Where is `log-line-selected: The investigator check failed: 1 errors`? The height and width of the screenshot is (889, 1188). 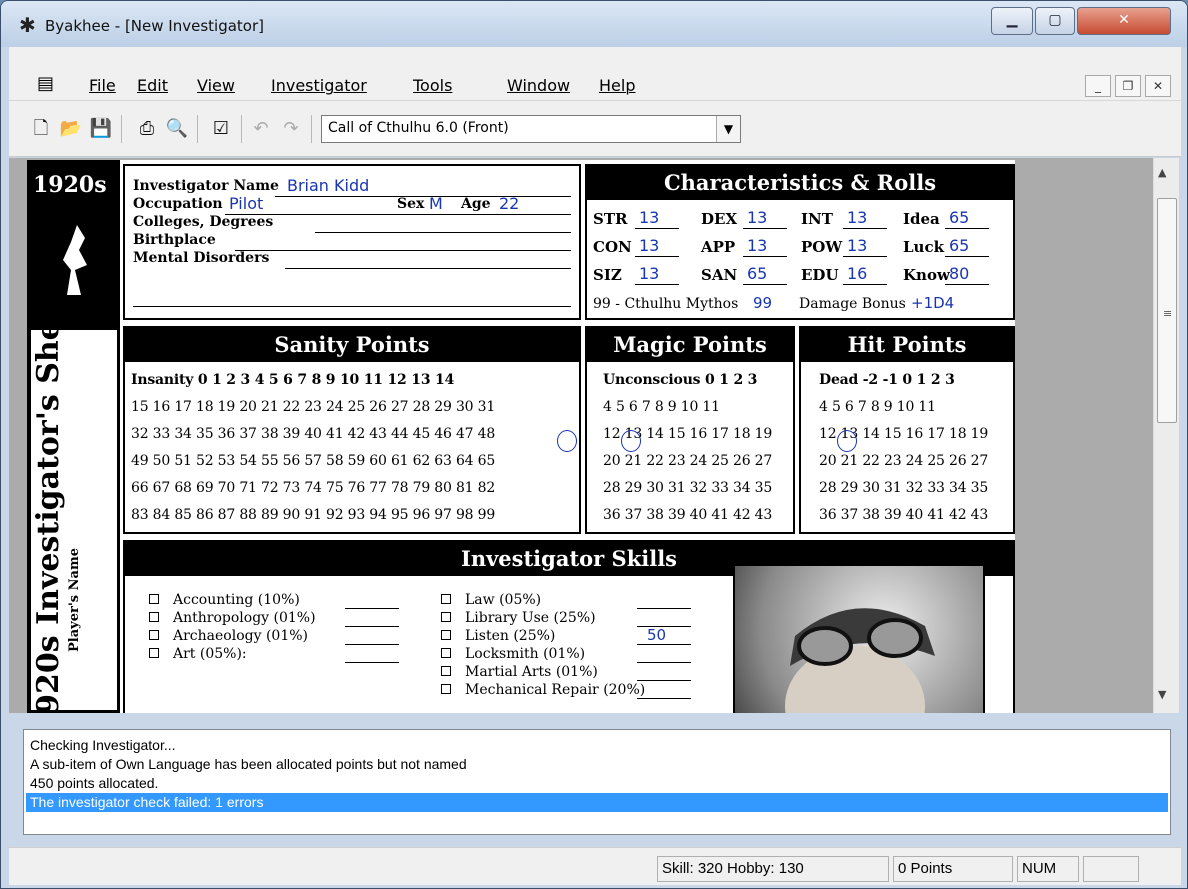
log-line-selected: The investigator check failed: 1 errors is located at coordinates (597, 802).